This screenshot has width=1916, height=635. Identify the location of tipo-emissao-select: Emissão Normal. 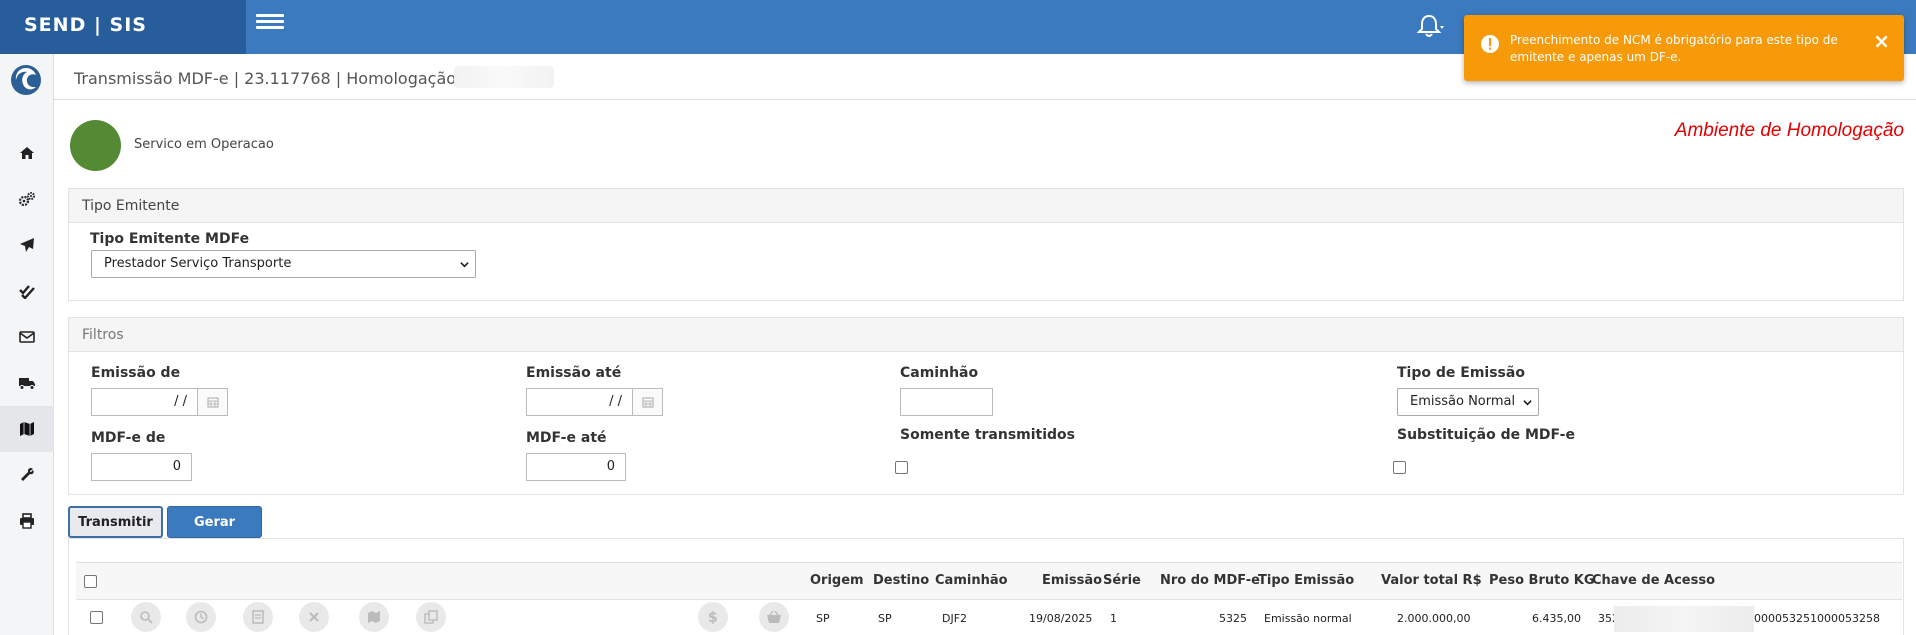
(1468, 402).